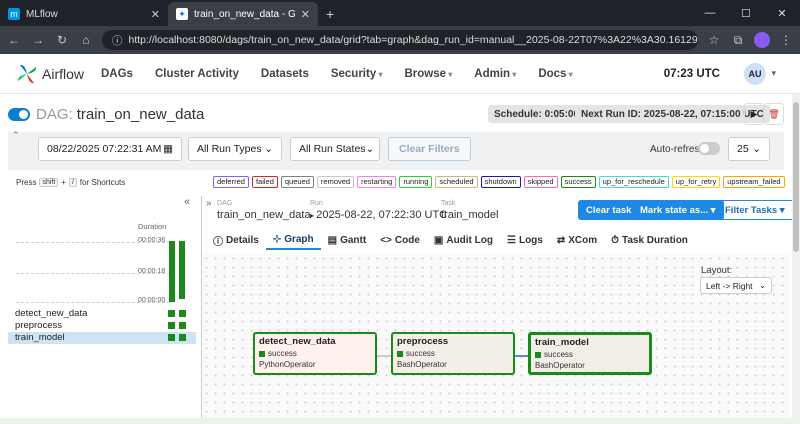 The image size is (800, 424). I want to click on airflow-logo: Airflow, so click(45, 74).